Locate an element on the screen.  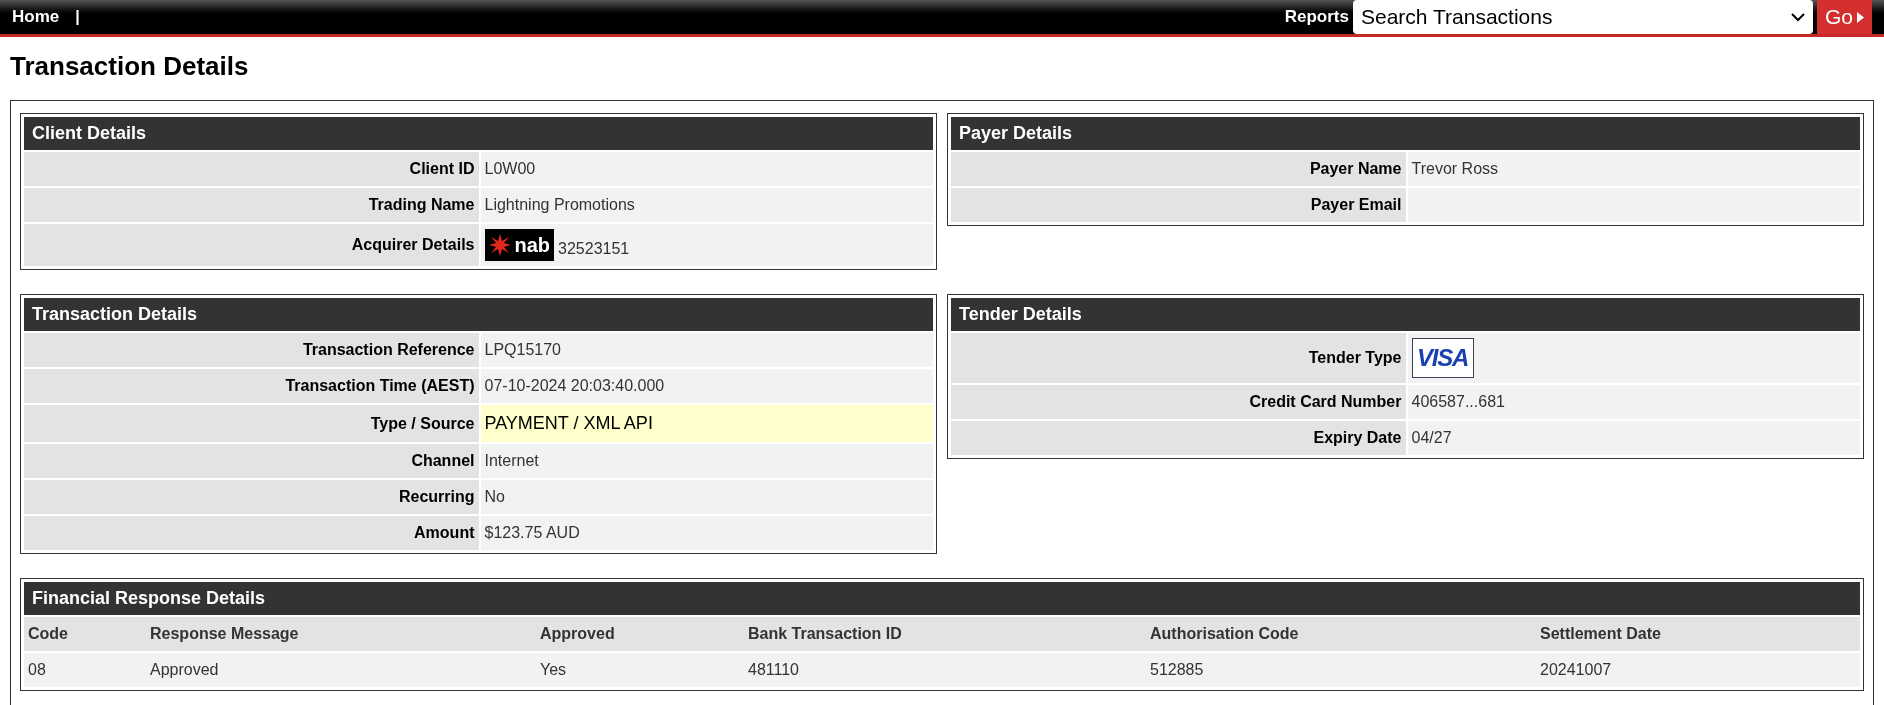
panel-header: Transaction Details is located at coordinates (478, 314).